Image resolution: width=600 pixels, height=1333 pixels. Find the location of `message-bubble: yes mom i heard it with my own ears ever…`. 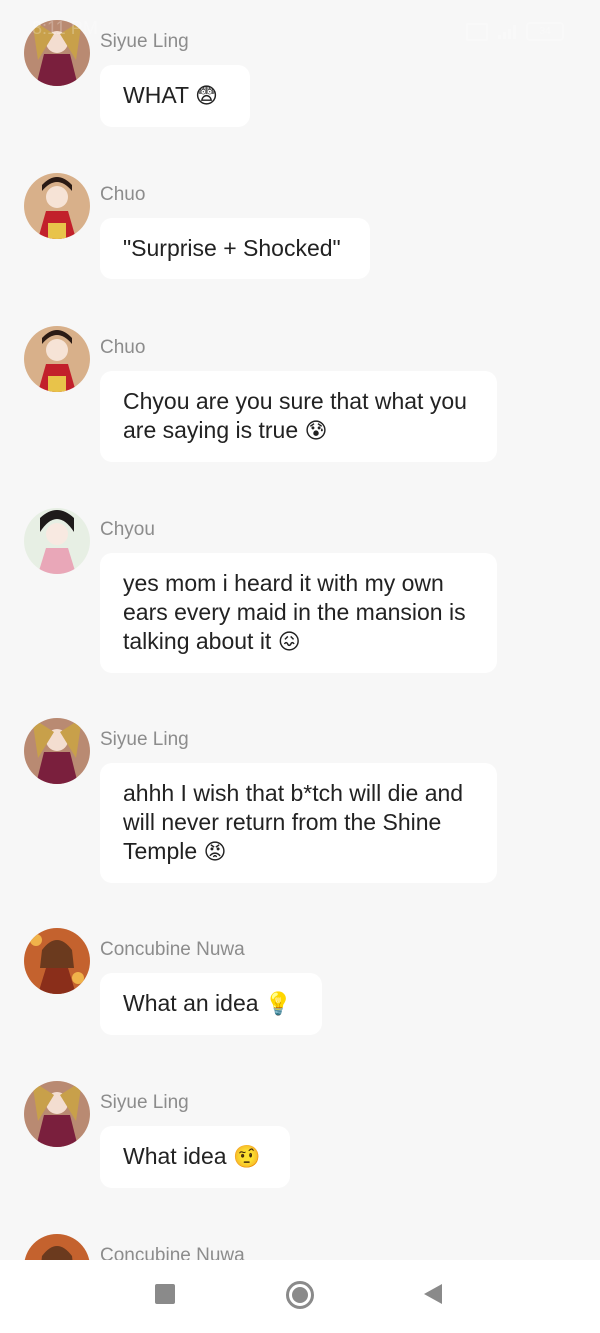

message-bubble: yes mom i heard it with my own ears ever… is located at coordinates (298, 613).